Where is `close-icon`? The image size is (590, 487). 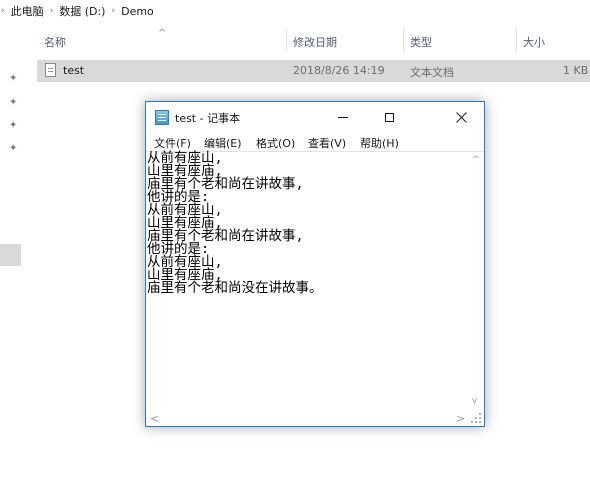
close-icon is located at coordinates (461, 117).